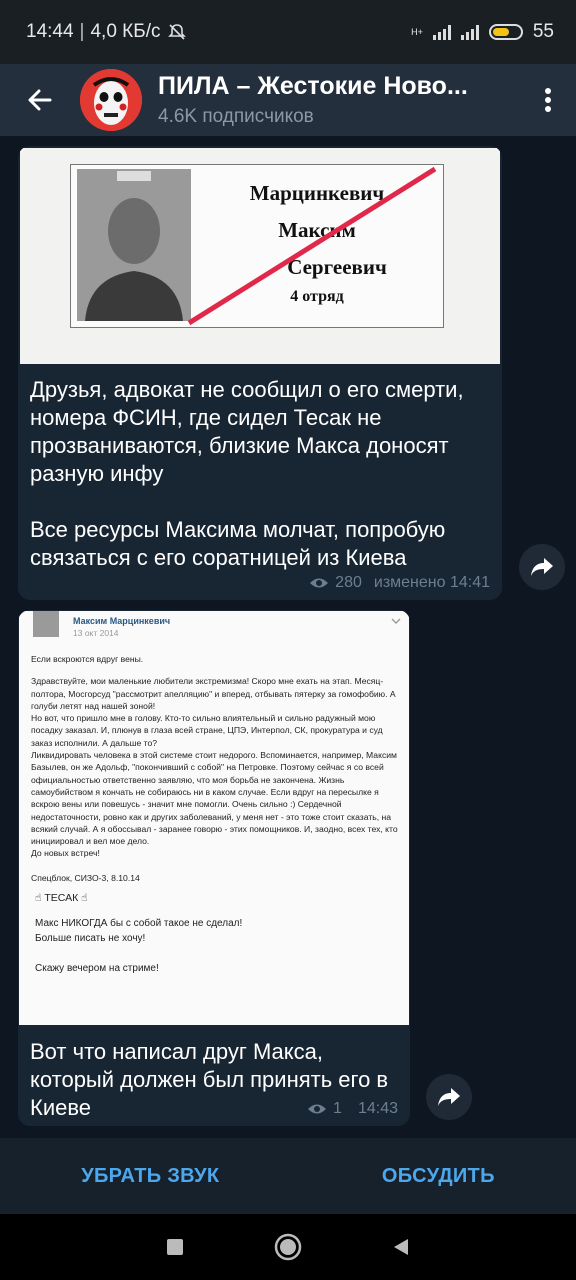 This screenshot has height=1280, width=576. Describe the element at coordinates (505, 32) in the screenshot. I see `battery-icon` at that location.